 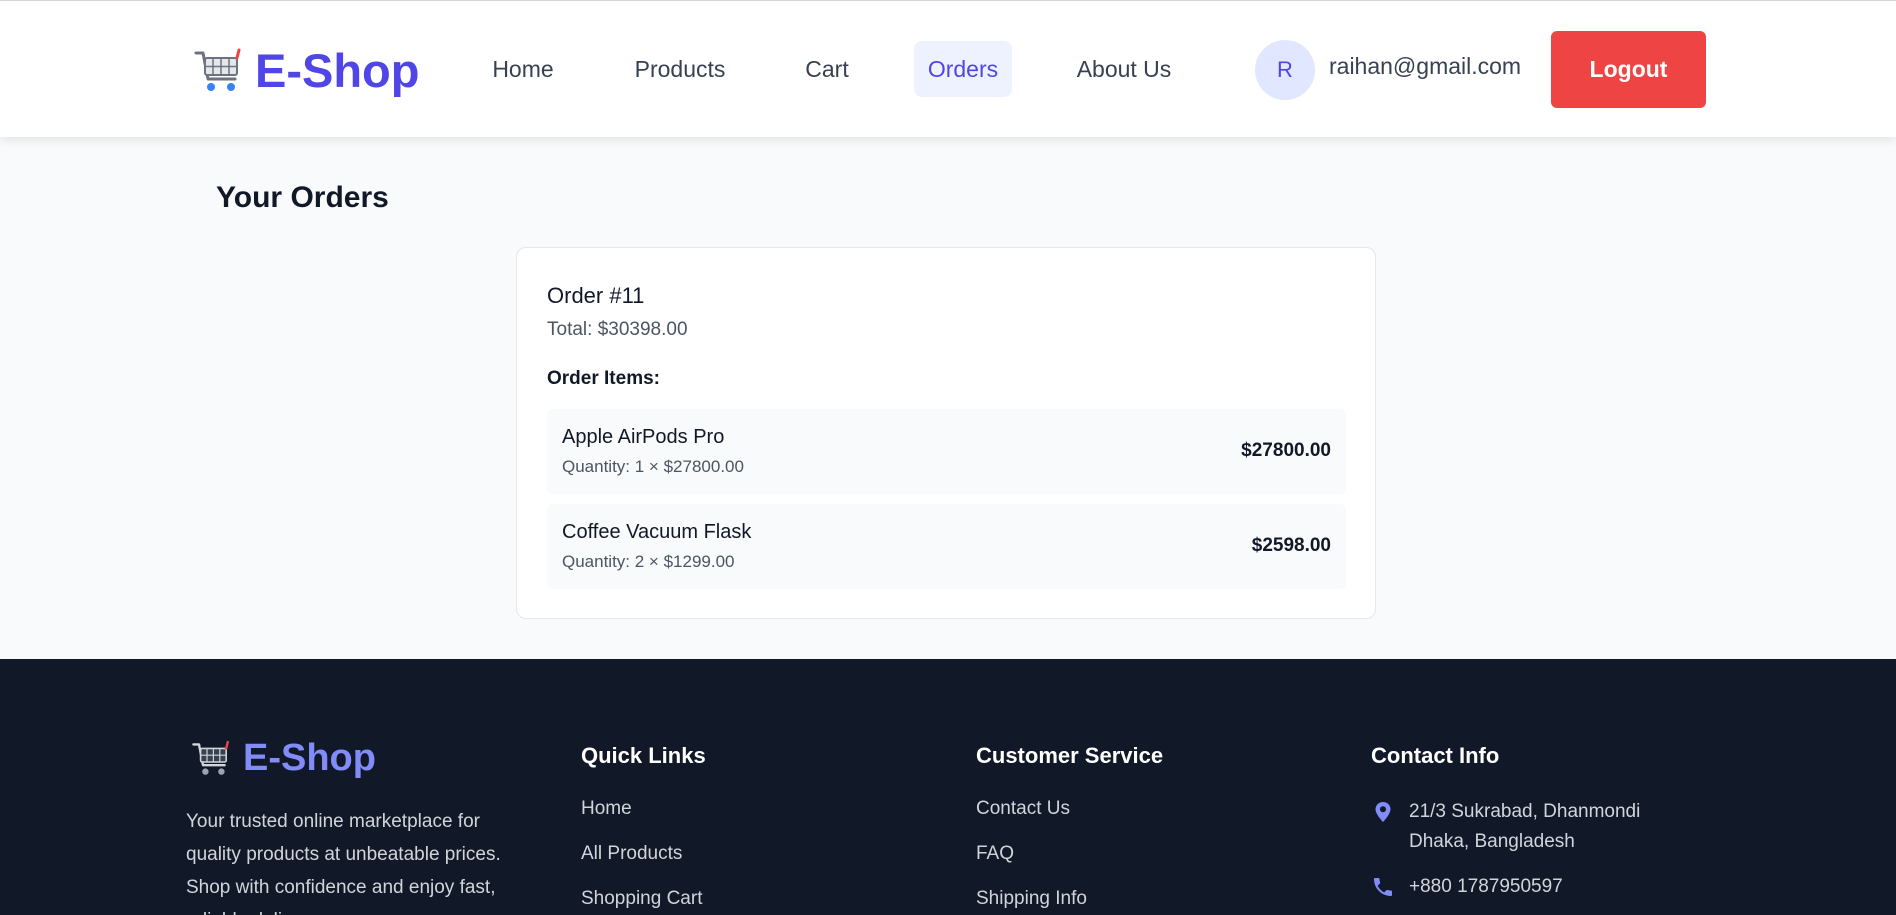 What do you see at coordinates (603, 378) in the screenshot?
I see `order-items-heading: Order Items:` at bounding box center [603, 378].